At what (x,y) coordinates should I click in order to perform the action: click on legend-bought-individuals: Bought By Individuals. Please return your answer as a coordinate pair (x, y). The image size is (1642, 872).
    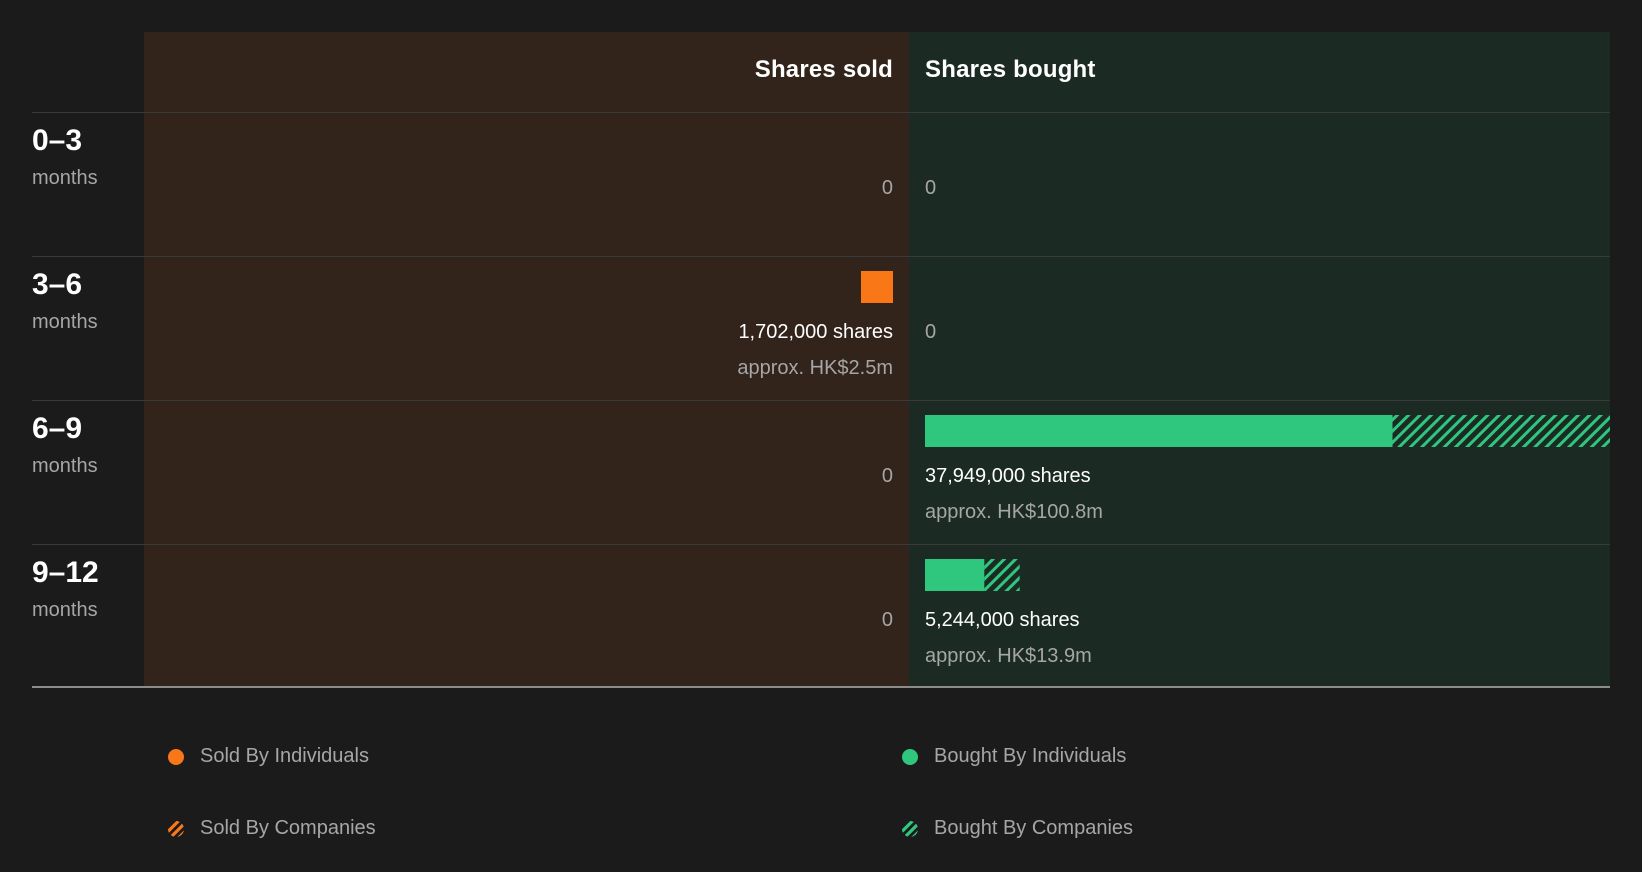
    Looking at the image, I should click on (1014, 756).